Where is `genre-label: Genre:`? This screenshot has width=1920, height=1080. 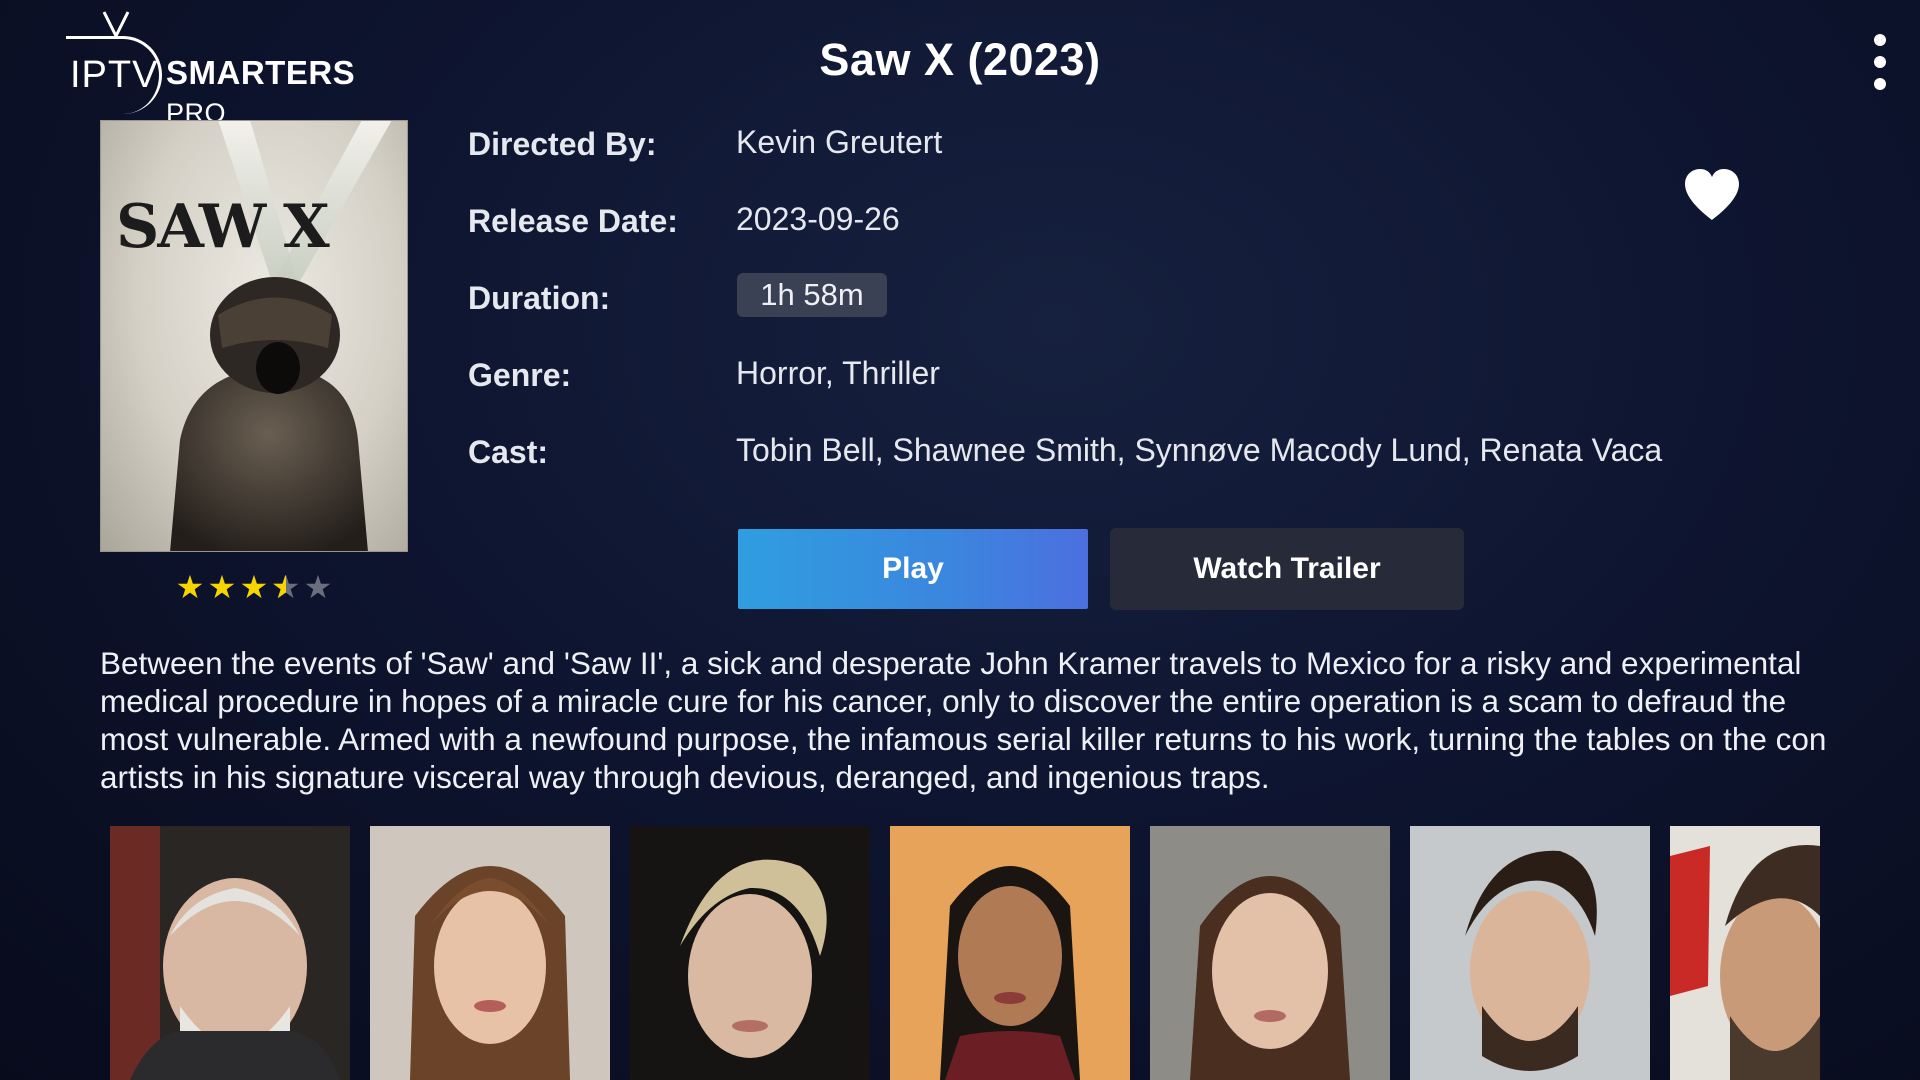
genre-label: Genre: is located at coordinates (520, 375).